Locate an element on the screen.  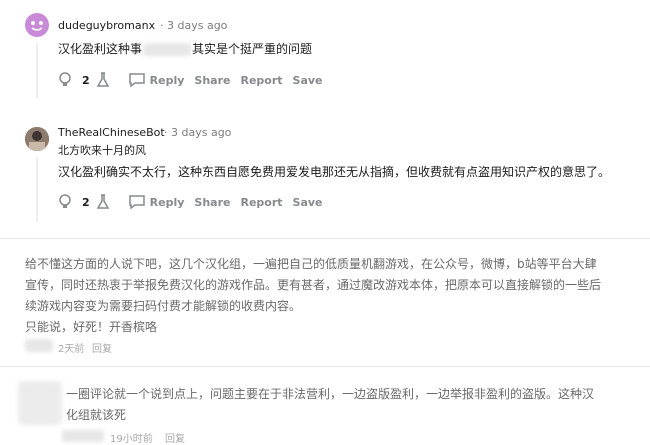
avatar-photo-icon is located at coordinates (37, 139).